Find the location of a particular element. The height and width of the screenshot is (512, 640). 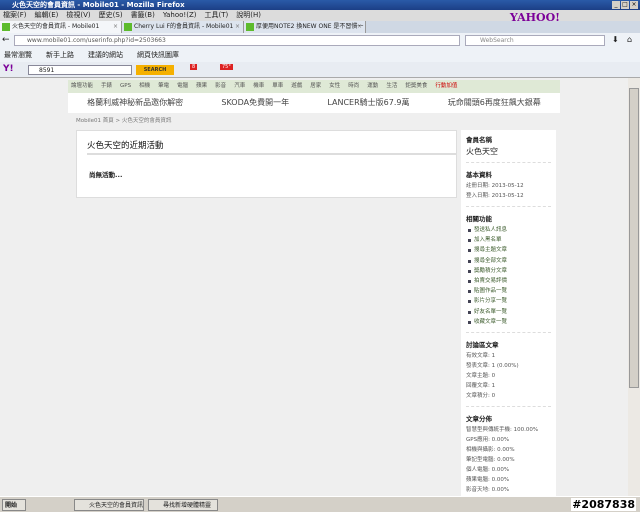

site-nav-item: 居家 is located at coordinates (315, 86).